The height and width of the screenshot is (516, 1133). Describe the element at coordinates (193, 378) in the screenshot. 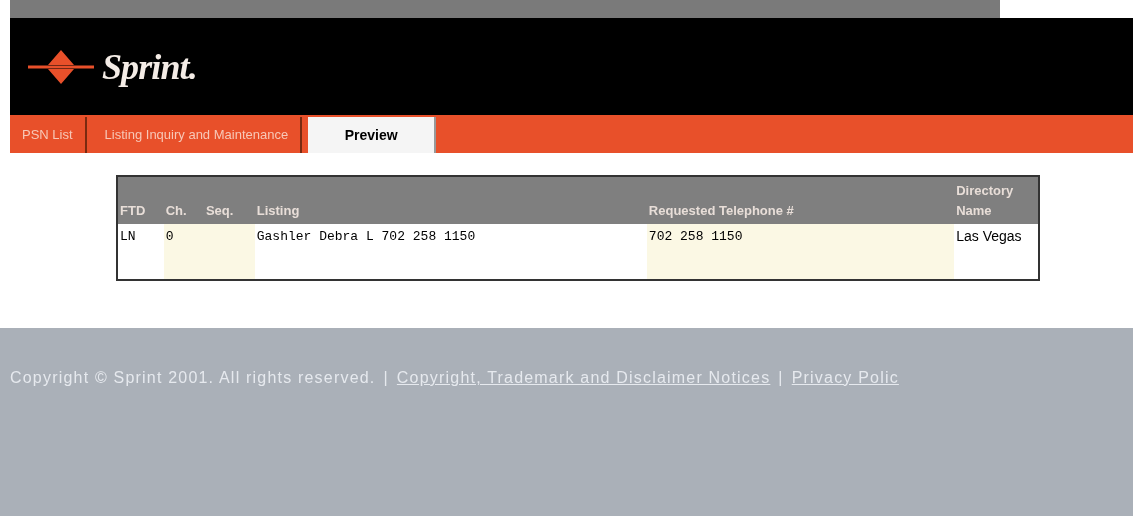

I see `copyright-text: Copyright © Sprint 2001. All rights reserved.` at that location.